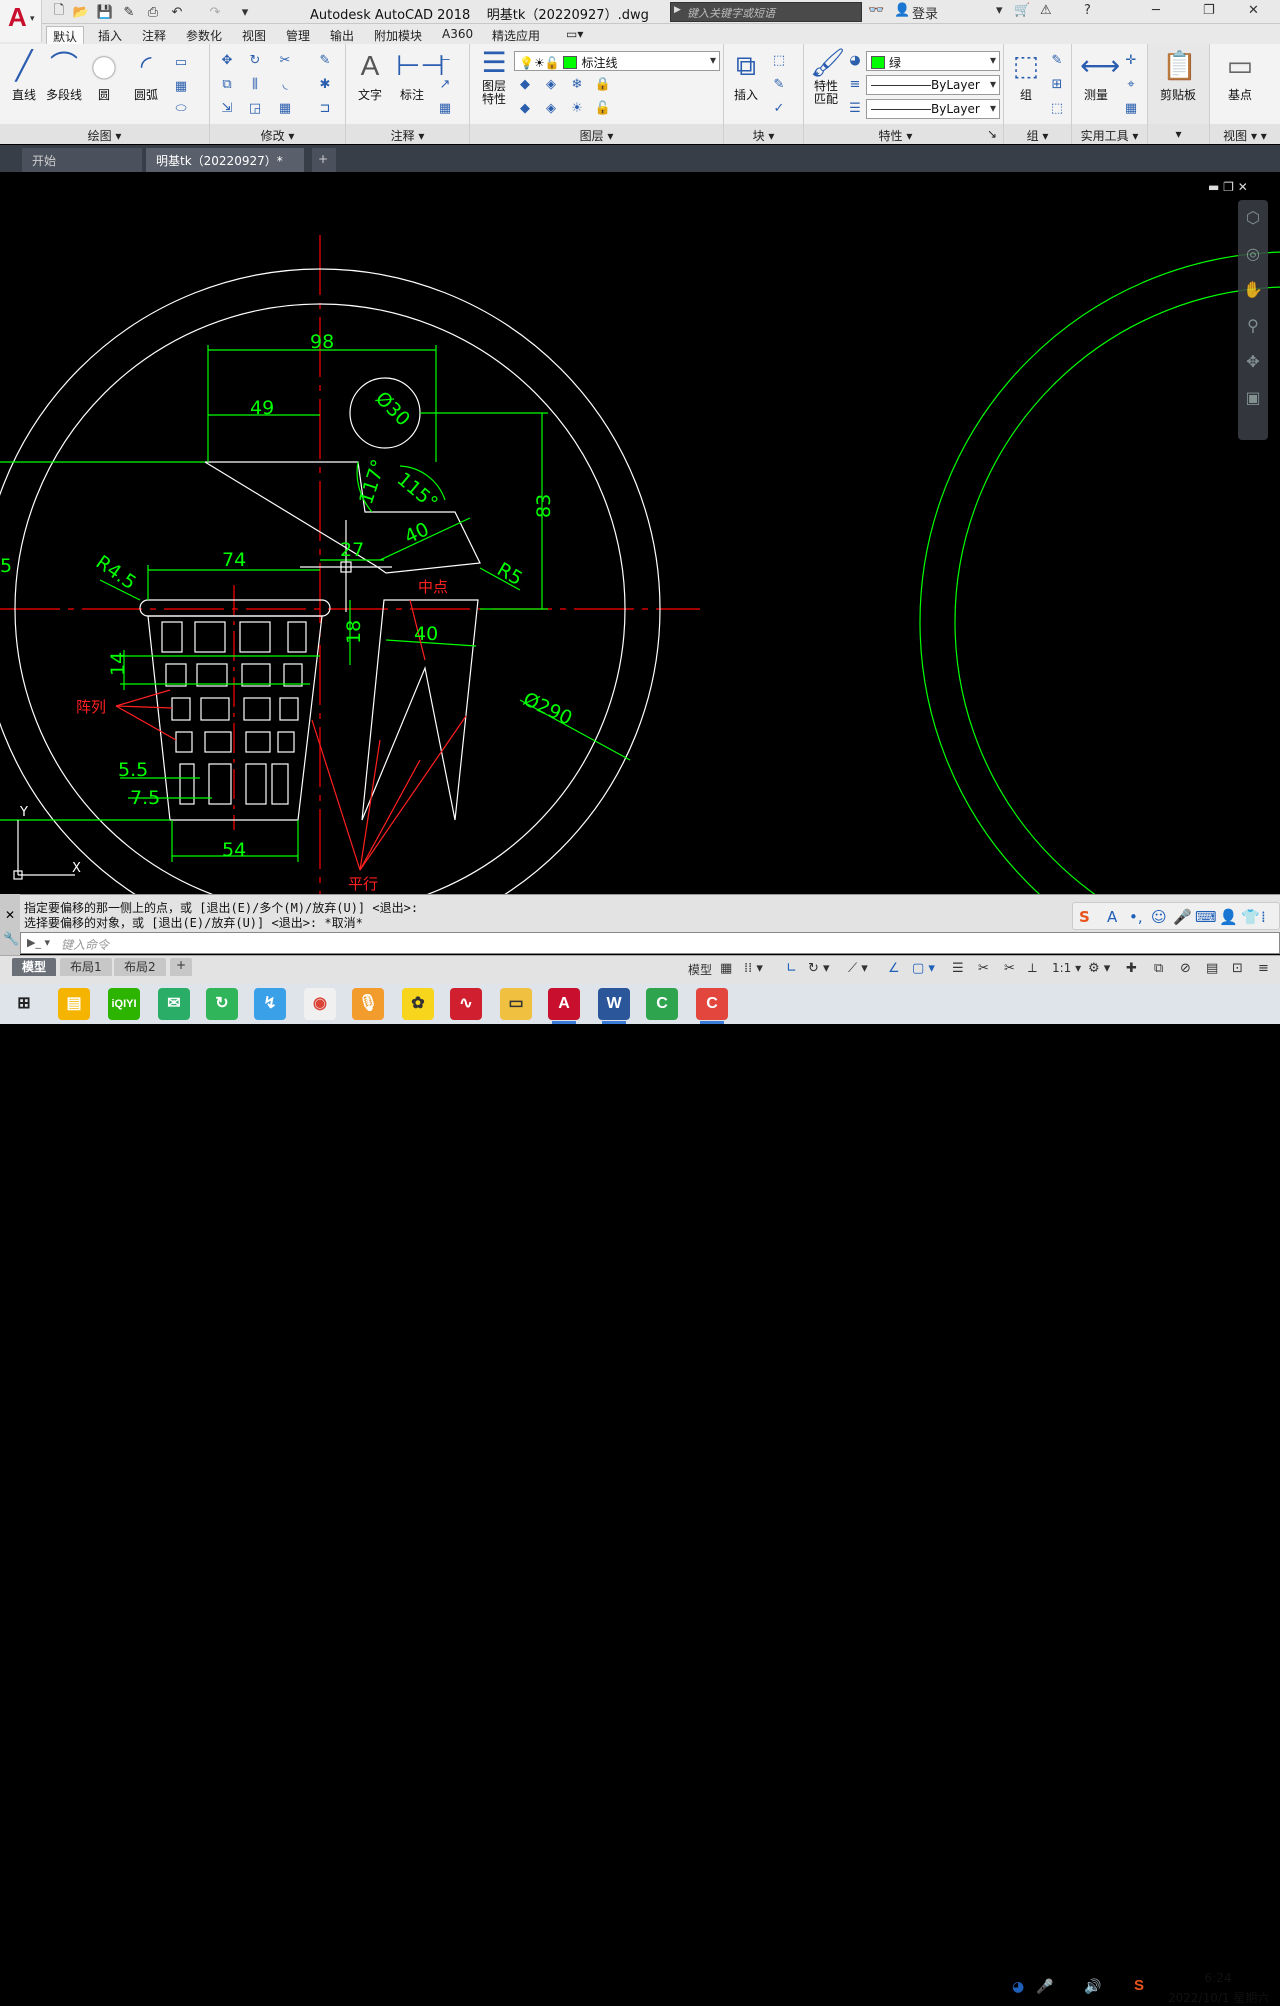  Describe the element at coordinates (983, 968) in the screenshot. I see `annotation-visibility-icon: ✂` at that location.